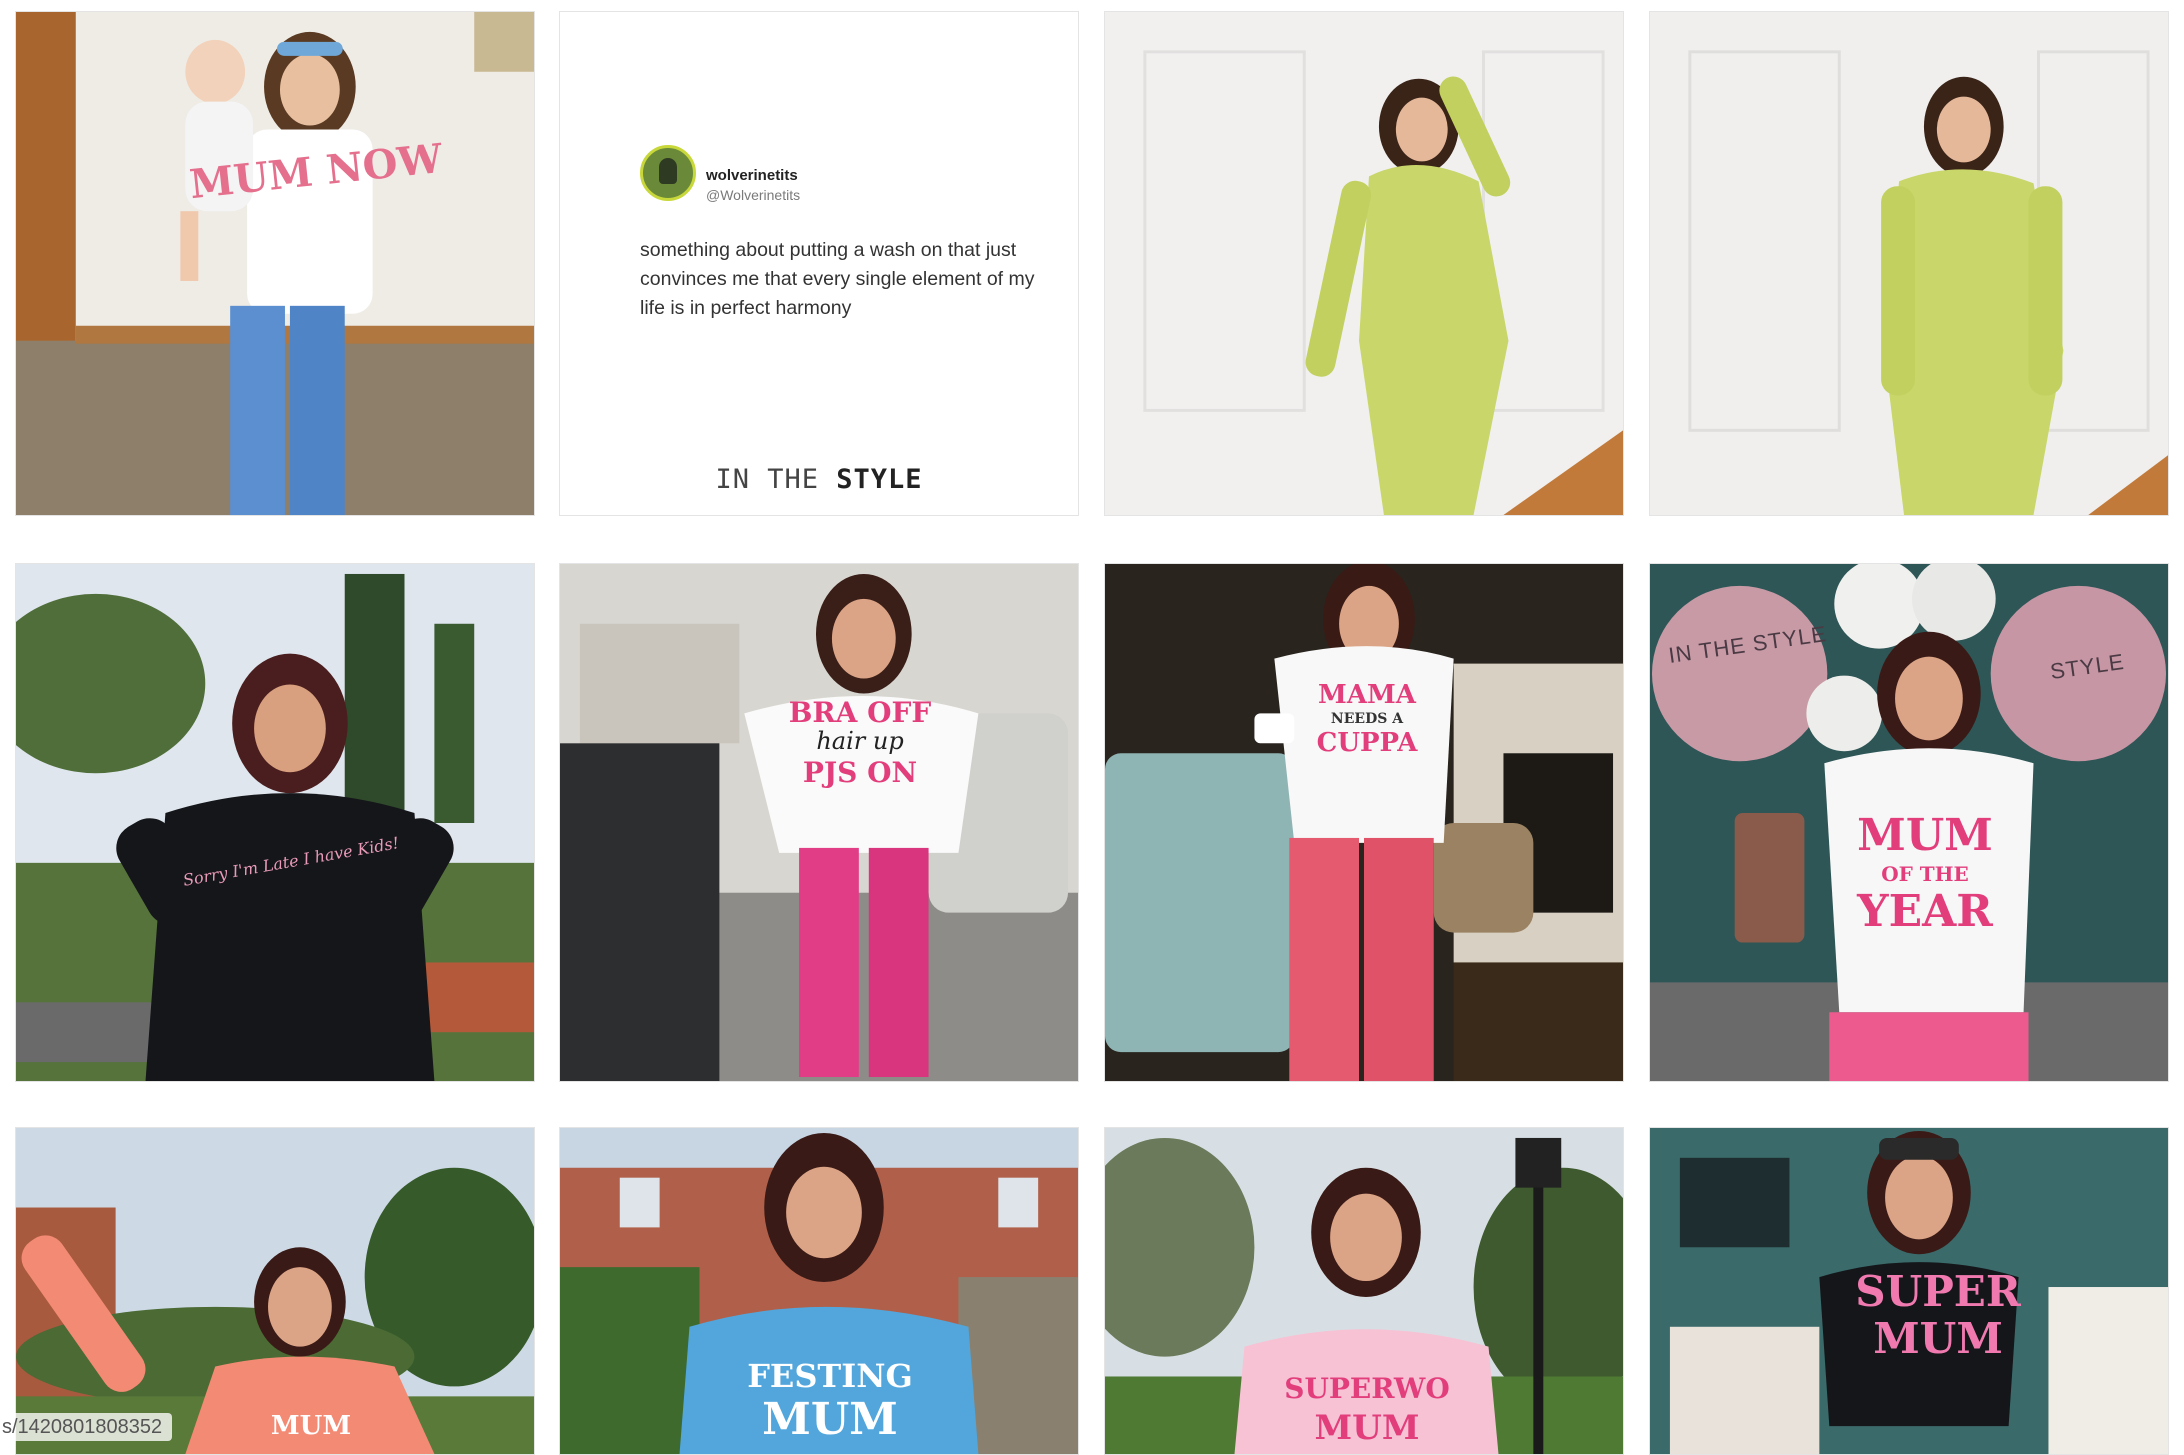  I want to click on shirt-print-line-2: NEEDS A, so click(1367, 719).